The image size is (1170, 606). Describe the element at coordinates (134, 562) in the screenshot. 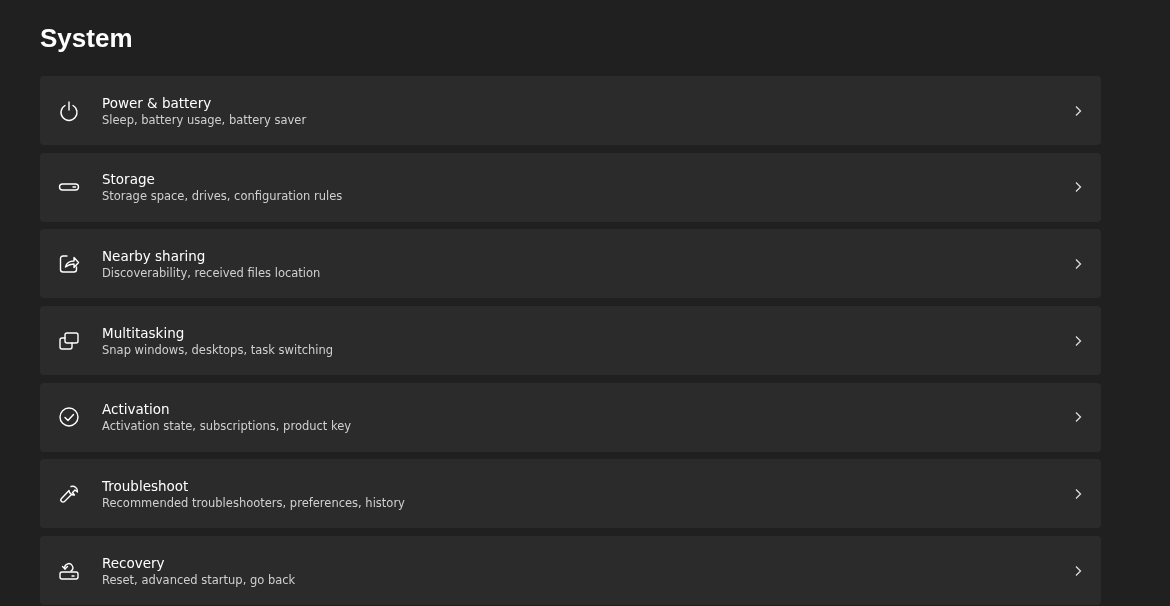

I see `item-title: Recovery` at that location.